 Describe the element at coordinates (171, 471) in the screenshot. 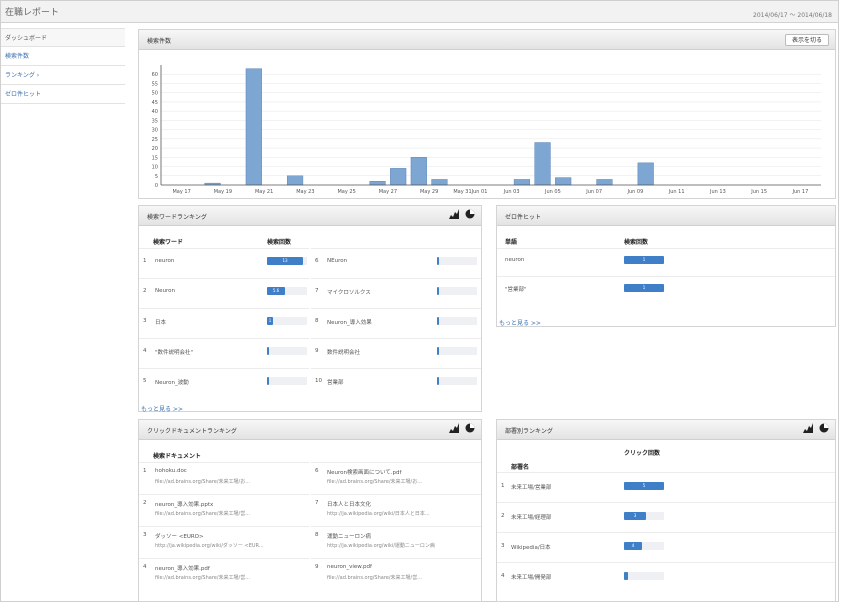

I see `document-name: hohoku.doc` at that location.